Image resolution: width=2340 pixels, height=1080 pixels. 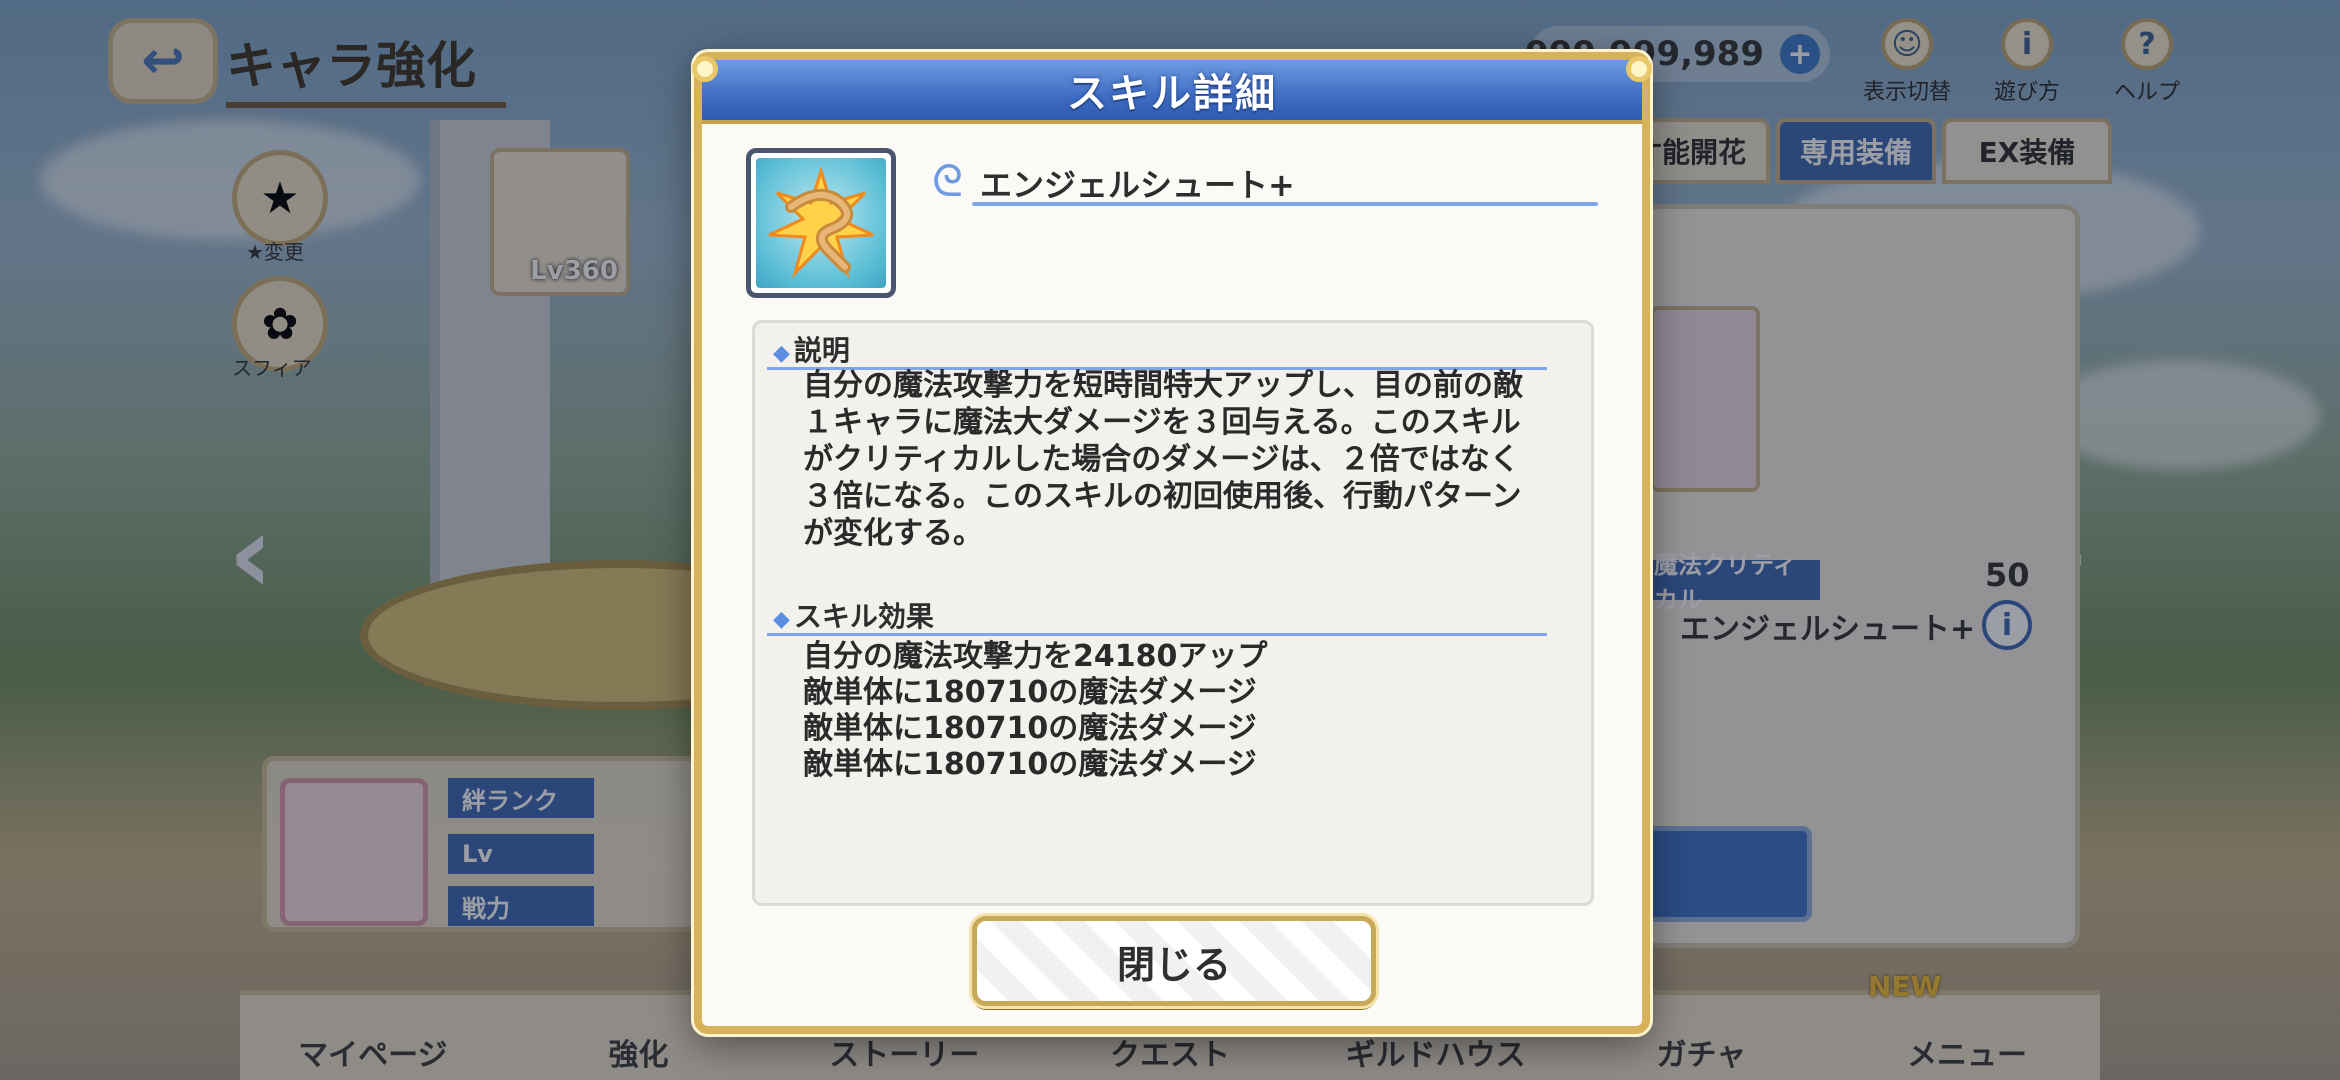 I want to click on bow-burst-icon, so click(x=821, y=222).